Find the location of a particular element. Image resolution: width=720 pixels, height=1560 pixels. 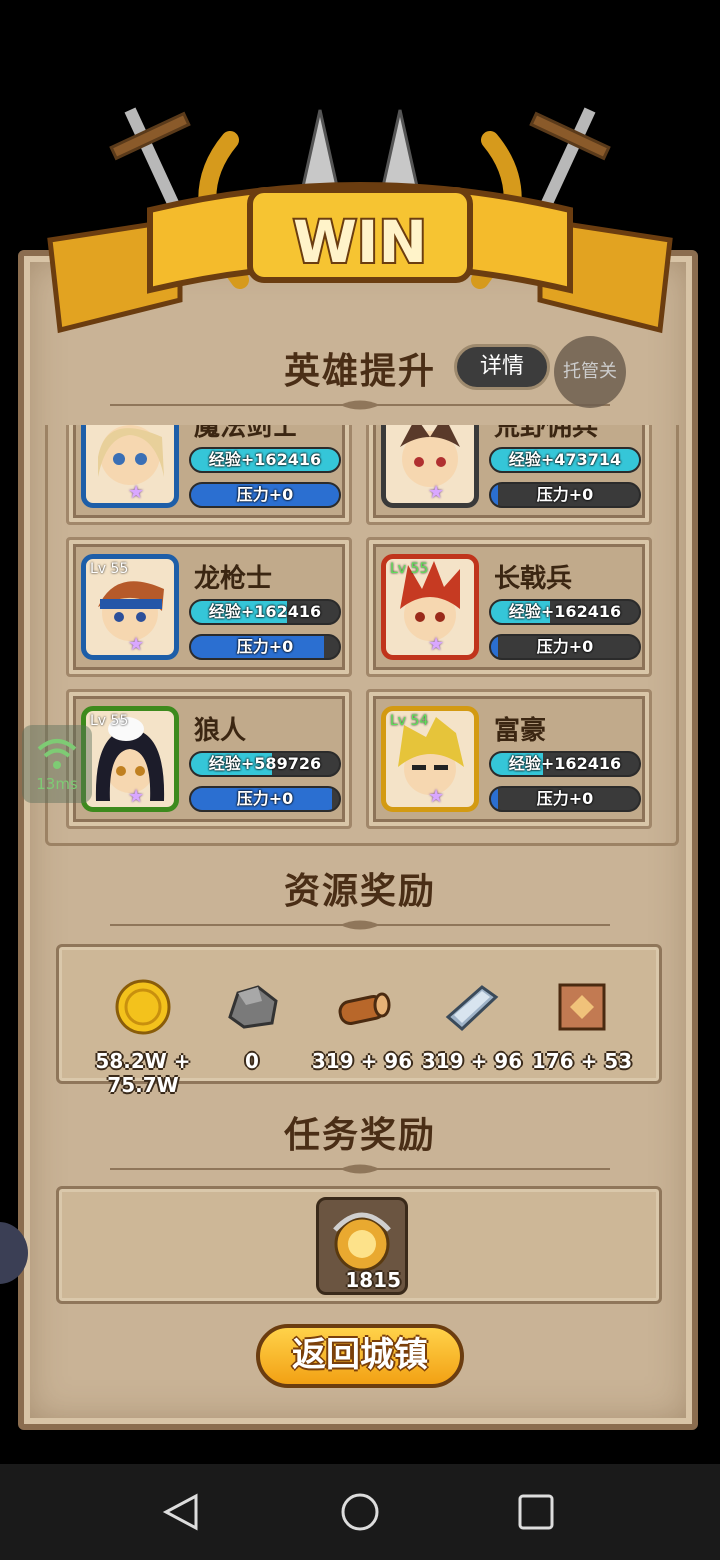

resource-section-title: 资源奖励 is located at coordinates (359, 891).